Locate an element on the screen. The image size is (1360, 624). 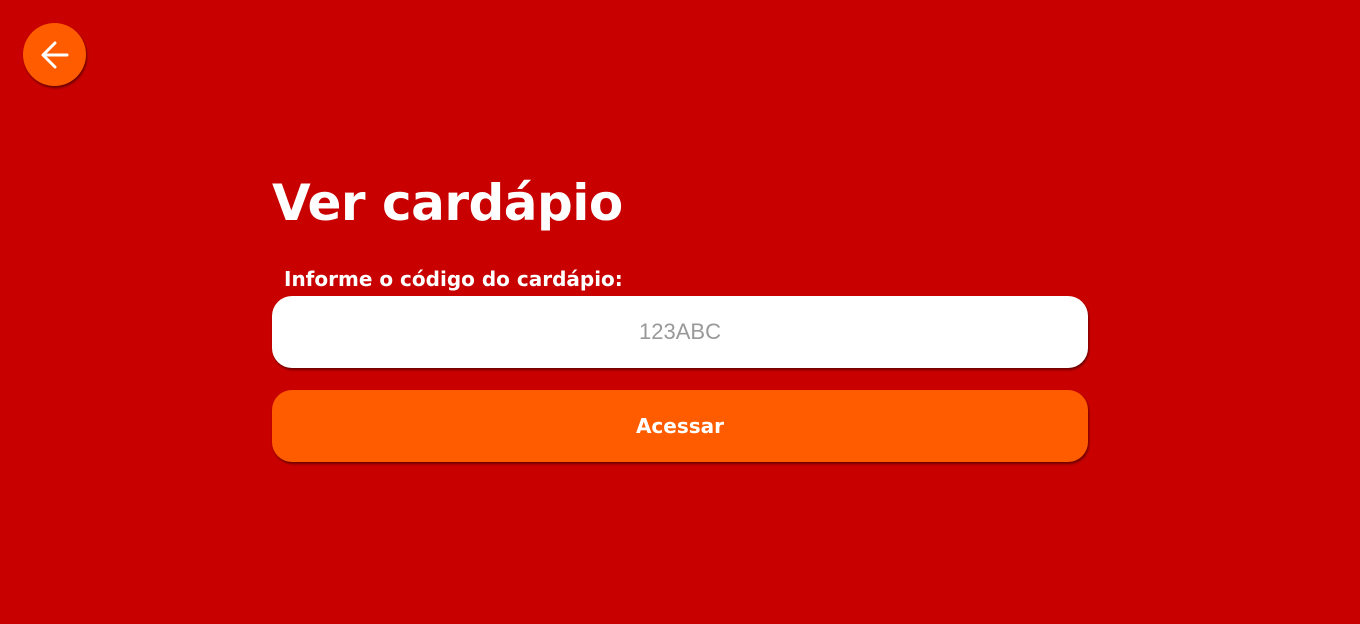
code-label: Informe o código do cardápio: is located at coordinates (453, 279).